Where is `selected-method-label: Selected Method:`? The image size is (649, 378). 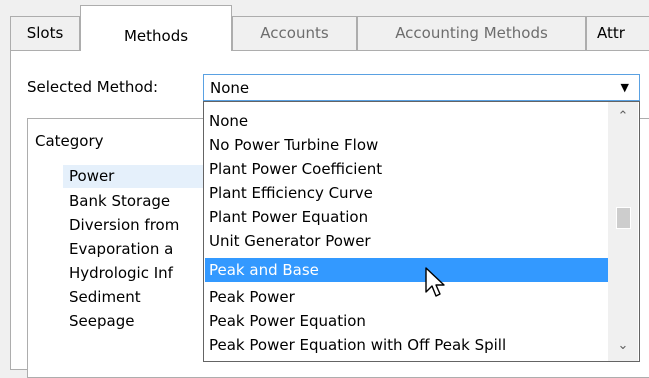 selected-method-label: Selected Method: is located at coordinates (93, 87).